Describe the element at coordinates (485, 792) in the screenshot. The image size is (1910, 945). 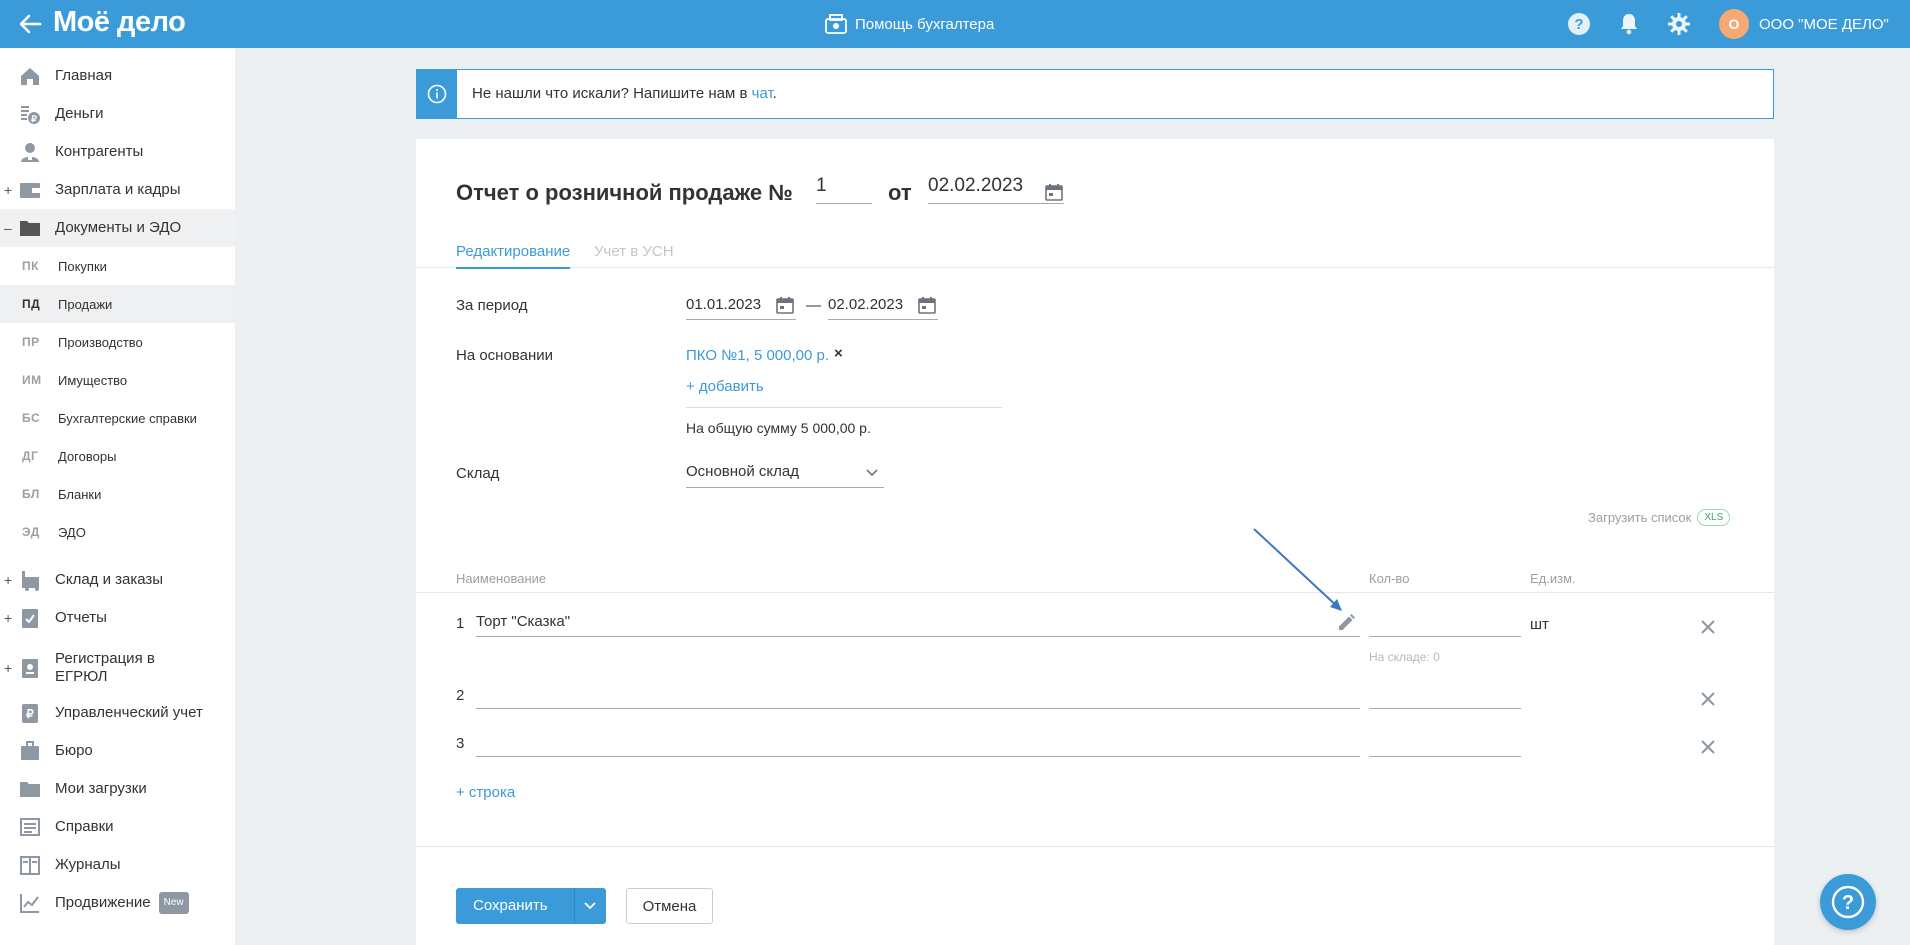
I see `add-row-link: + строка` at that location.